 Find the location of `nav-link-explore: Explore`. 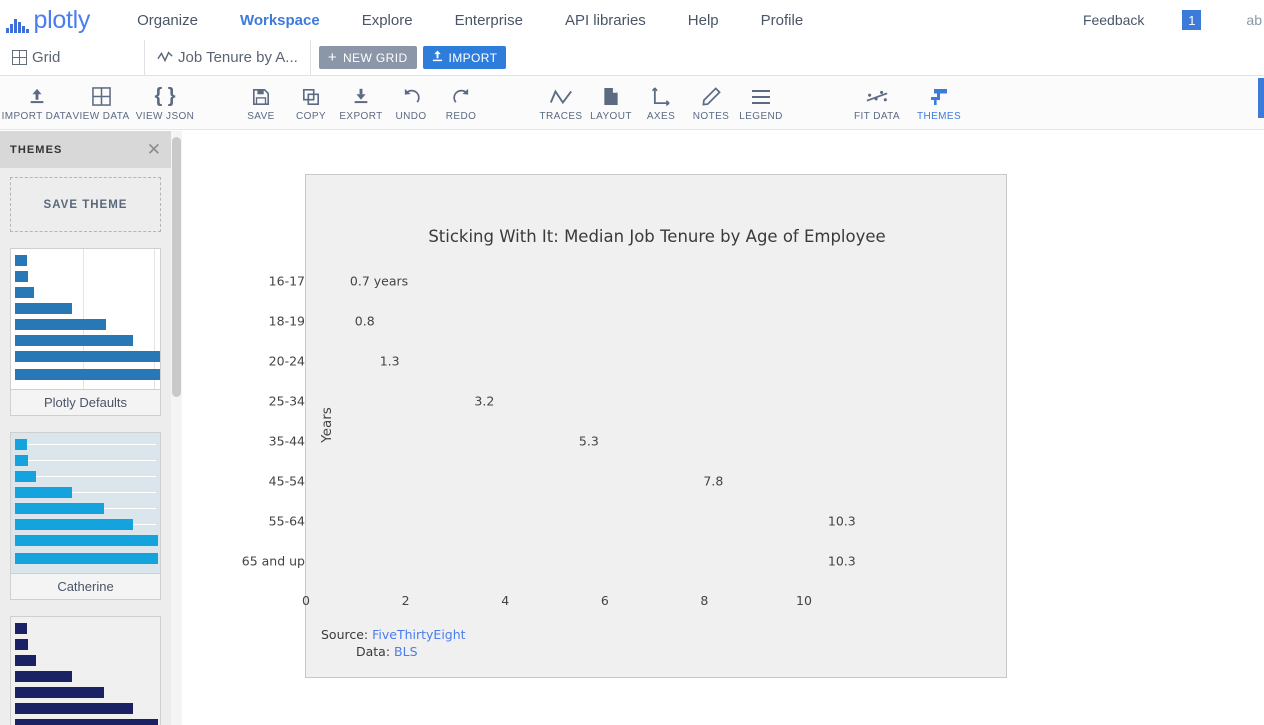

nav-link-explore: Explore is located at coordinates (387, 20).